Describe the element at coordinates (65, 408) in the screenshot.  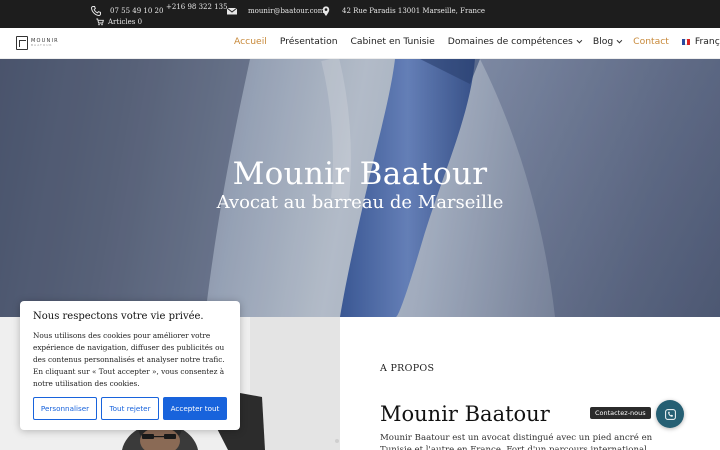
I see `customize-button: Personnaliser` at that location.